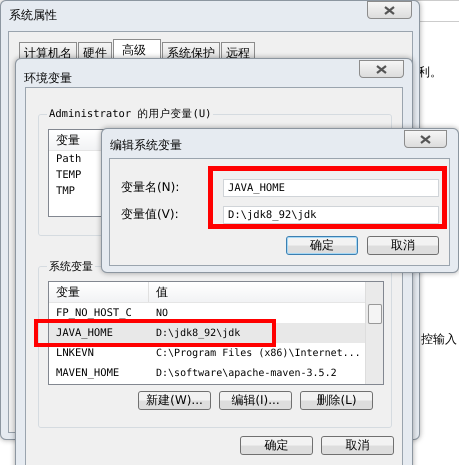 Image resolution: width=459 pixels, height=465 pixels. What do you see at coordinates (87, 373) in the screenshot?
I see `table-cell-text: MAVEN_HOME` at bounding box center [87, 373].